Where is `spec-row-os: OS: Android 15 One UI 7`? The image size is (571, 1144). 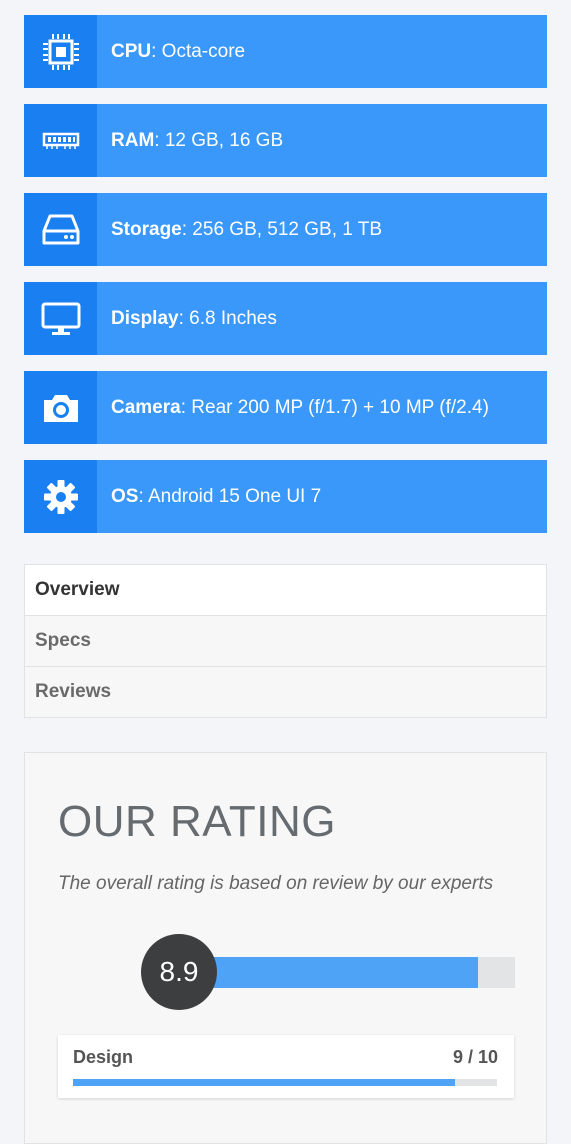 spec-row-os: OS: Android 15 One UI 7 is located at coordinates (285, 496).